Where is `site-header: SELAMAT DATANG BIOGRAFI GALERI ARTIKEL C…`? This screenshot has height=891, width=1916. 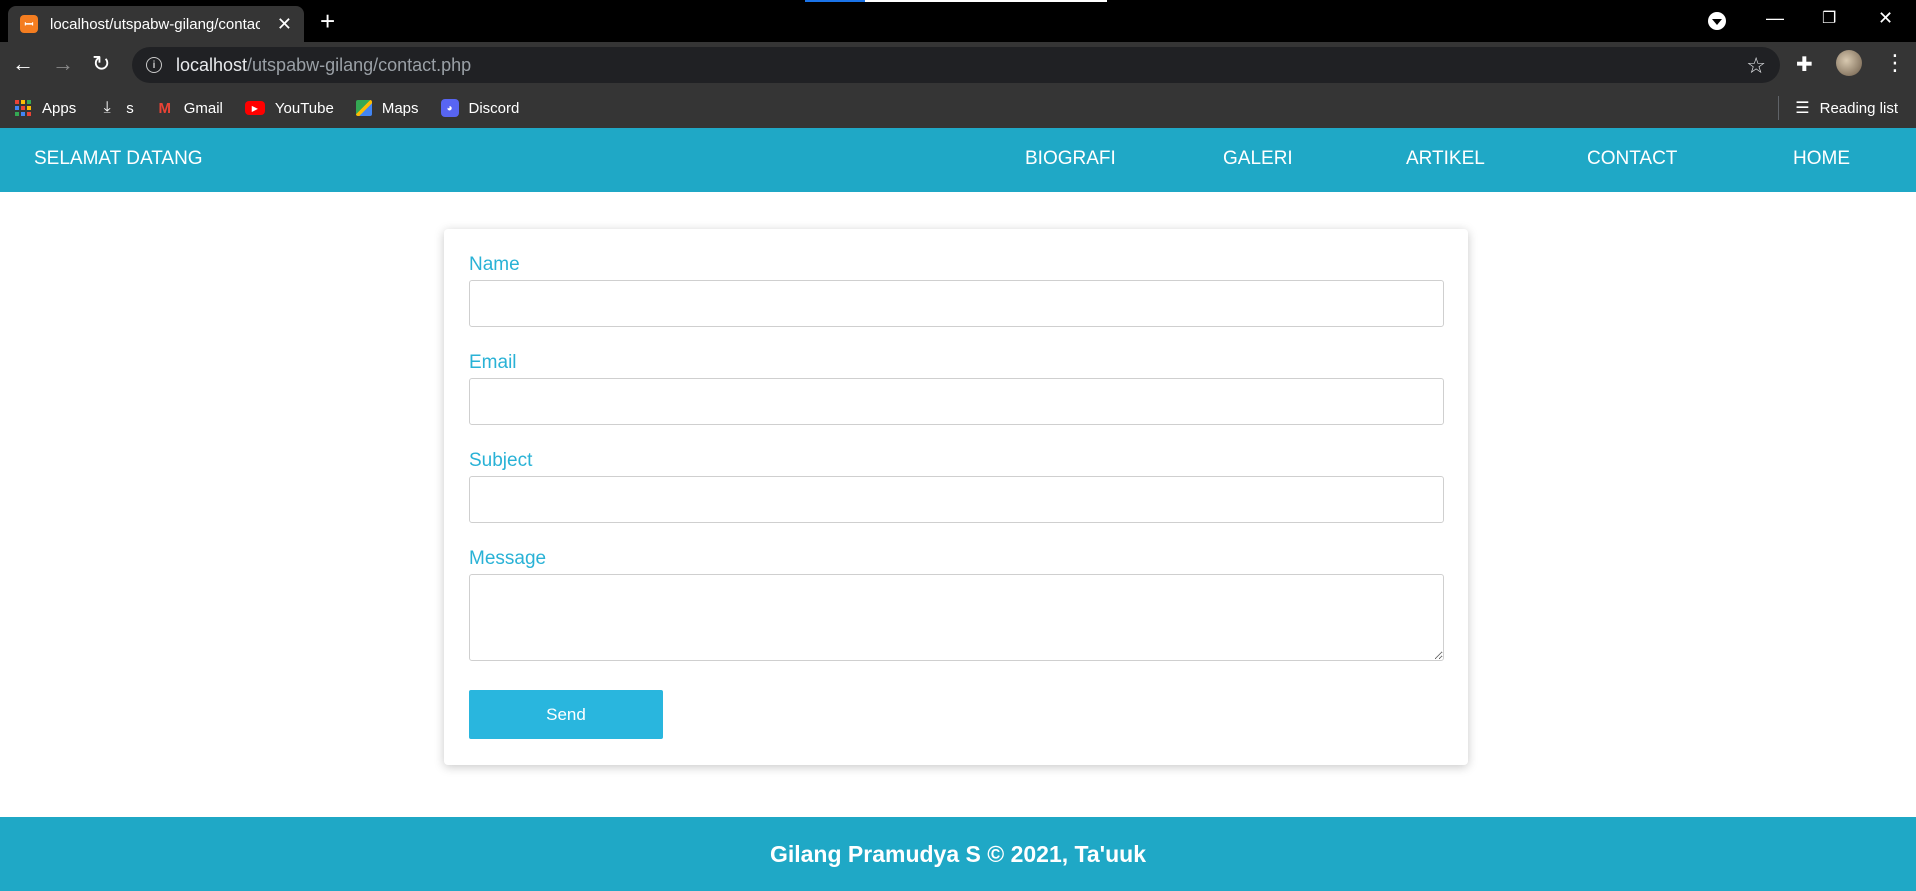
site-header: SELAMAT DATANG BIOGRAFI GALERI ARTIKEL C… is located at coordinates (958, 160).